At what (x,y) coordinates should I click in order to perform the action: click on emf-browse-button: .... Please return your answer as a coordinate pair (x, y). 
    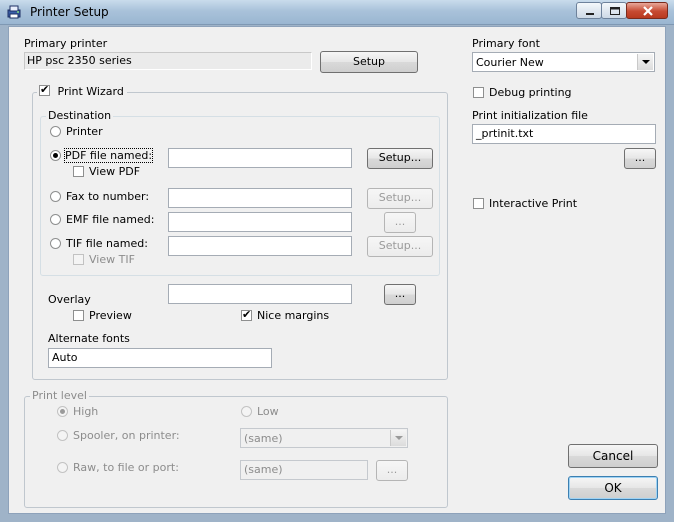
    Looking at the image, I should click on (400, 222).